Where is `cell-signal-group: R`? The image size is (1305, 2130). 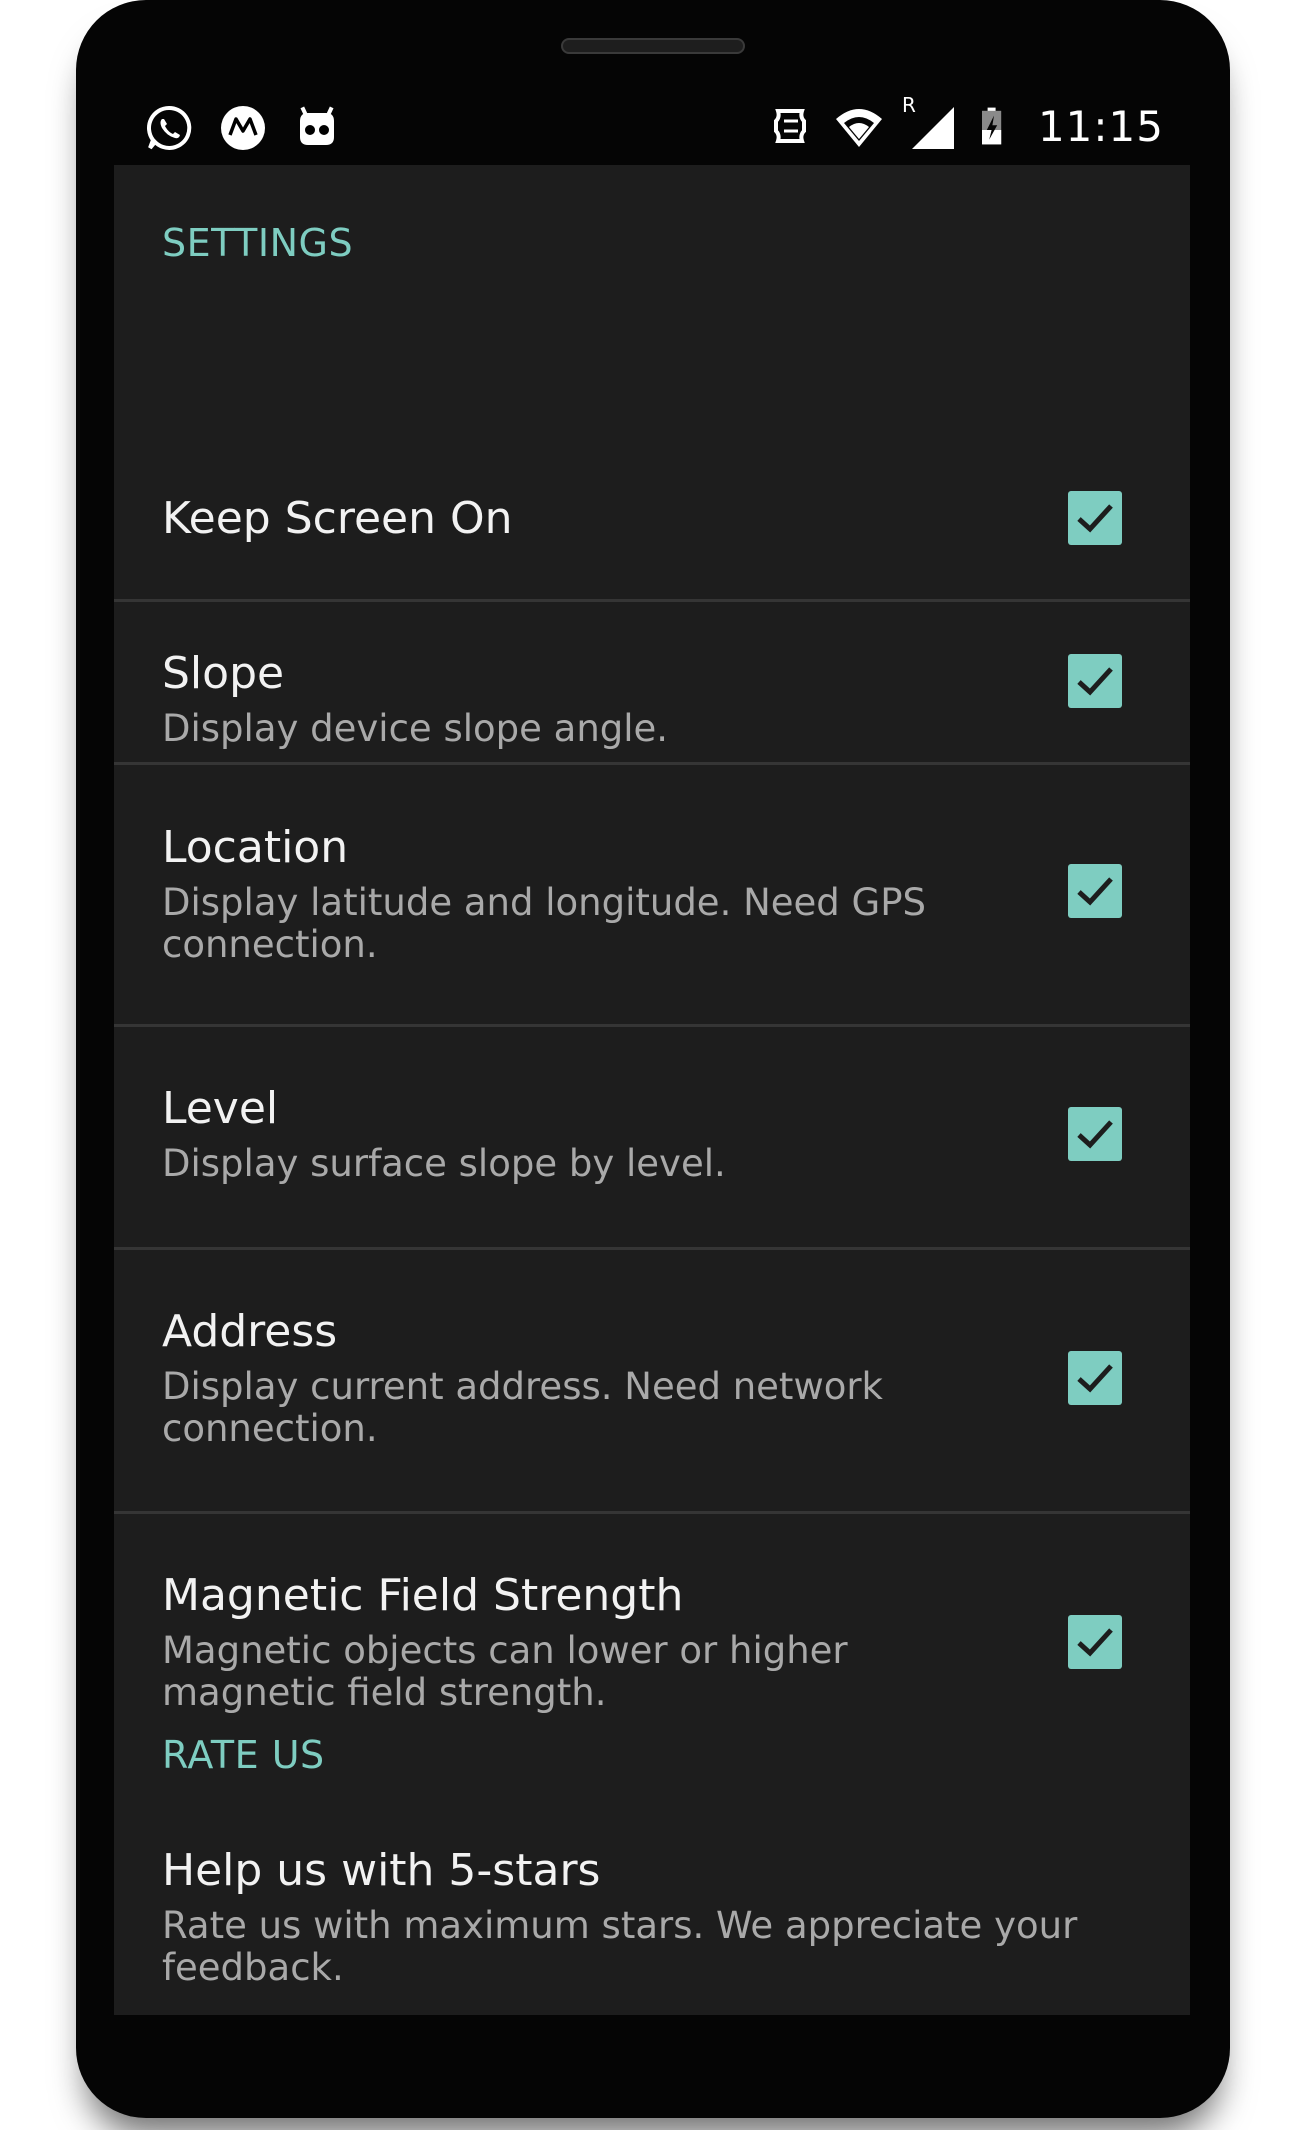 cell-signal-group: R is located at coordinates (929, 122).